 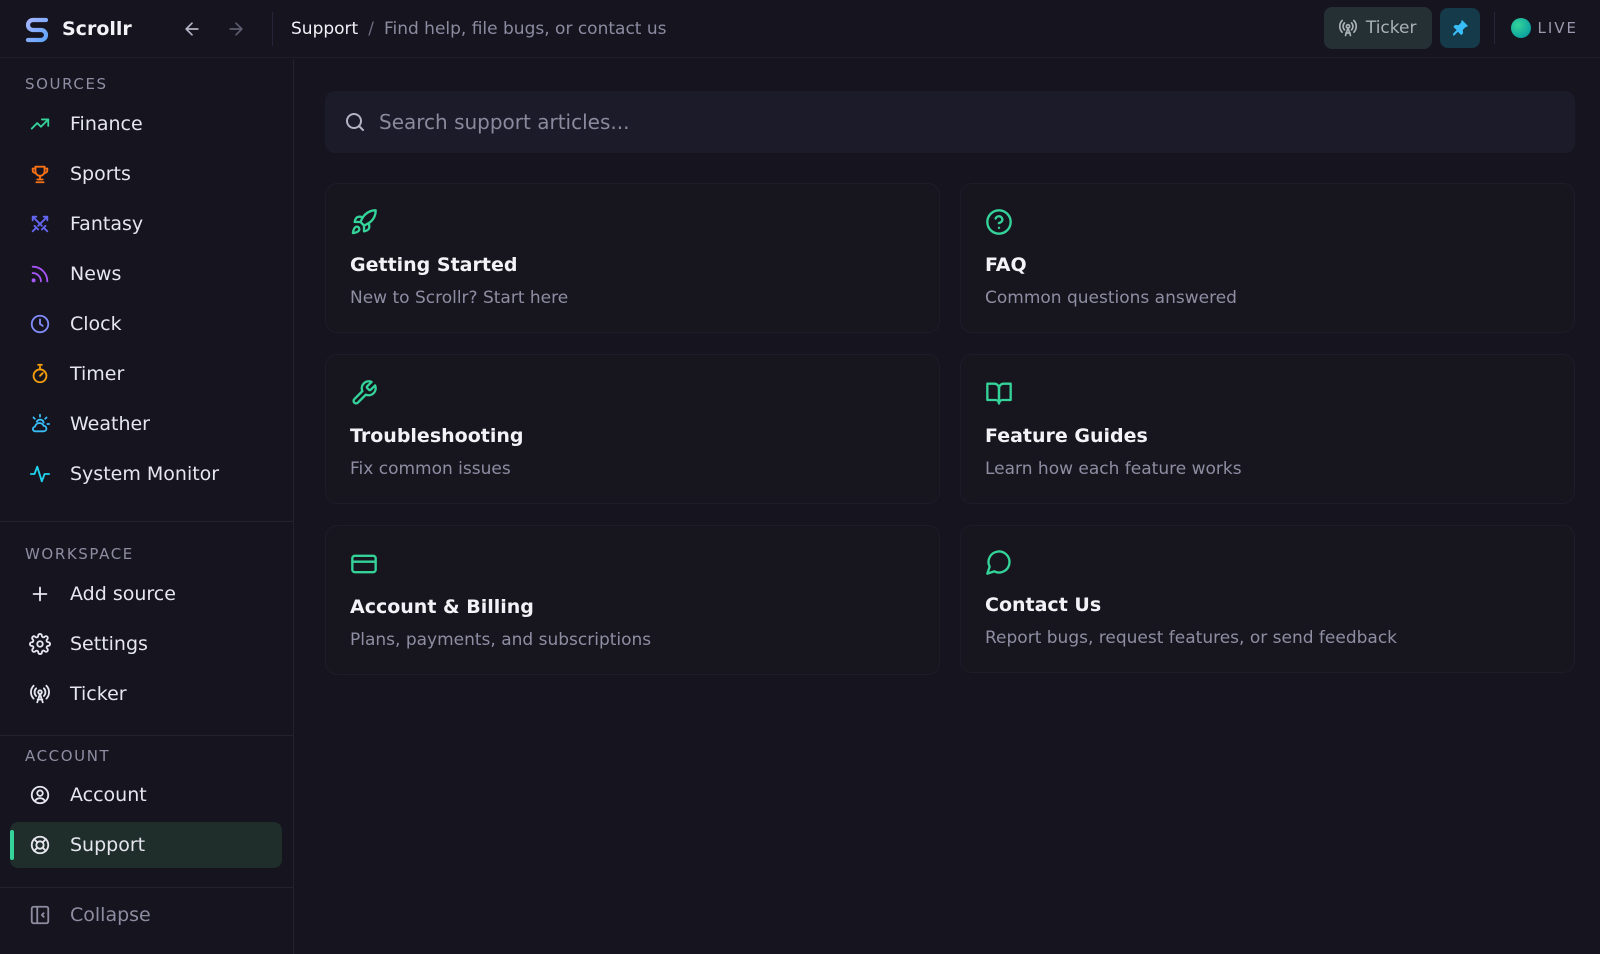 What do you see at coordinates (1557, 28) in the screenshot?
I see `live-label: LIVE` at bounding box center [1557, 28].